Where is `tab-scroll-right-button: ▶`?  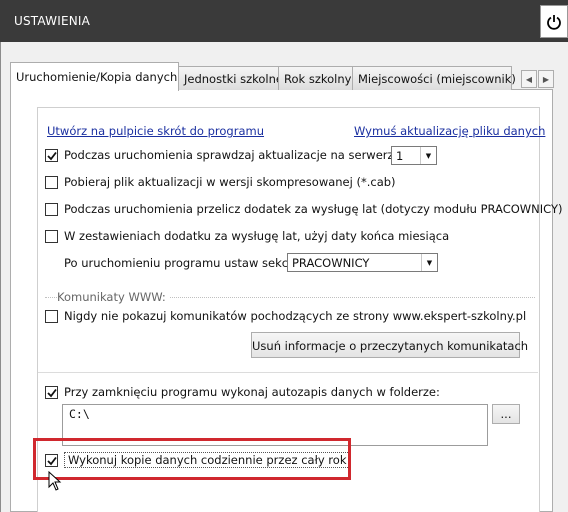
tab-scroll-right-button: ▶ is located at coordinates (546, 79).